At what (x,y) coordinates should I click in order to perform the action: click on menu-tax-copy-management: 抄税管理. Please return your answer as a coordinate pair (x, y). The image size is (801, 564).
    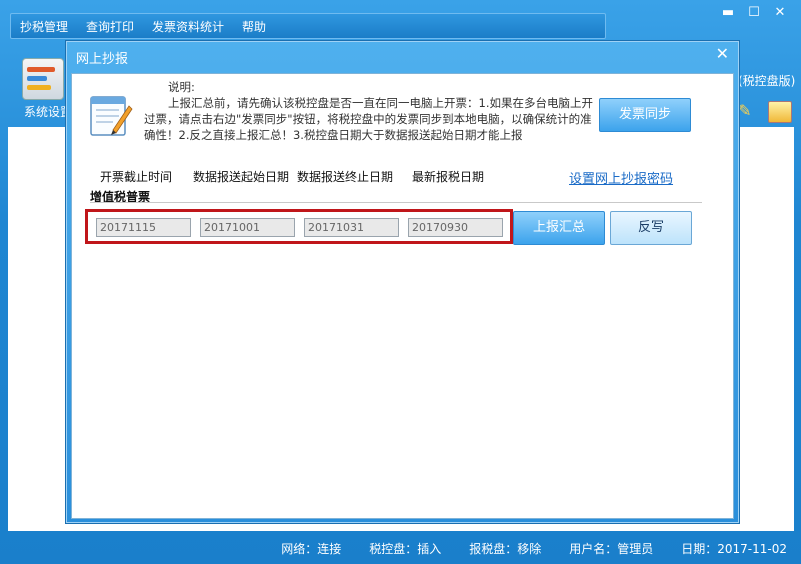
    Looking at the image, I should click on (44, 26).